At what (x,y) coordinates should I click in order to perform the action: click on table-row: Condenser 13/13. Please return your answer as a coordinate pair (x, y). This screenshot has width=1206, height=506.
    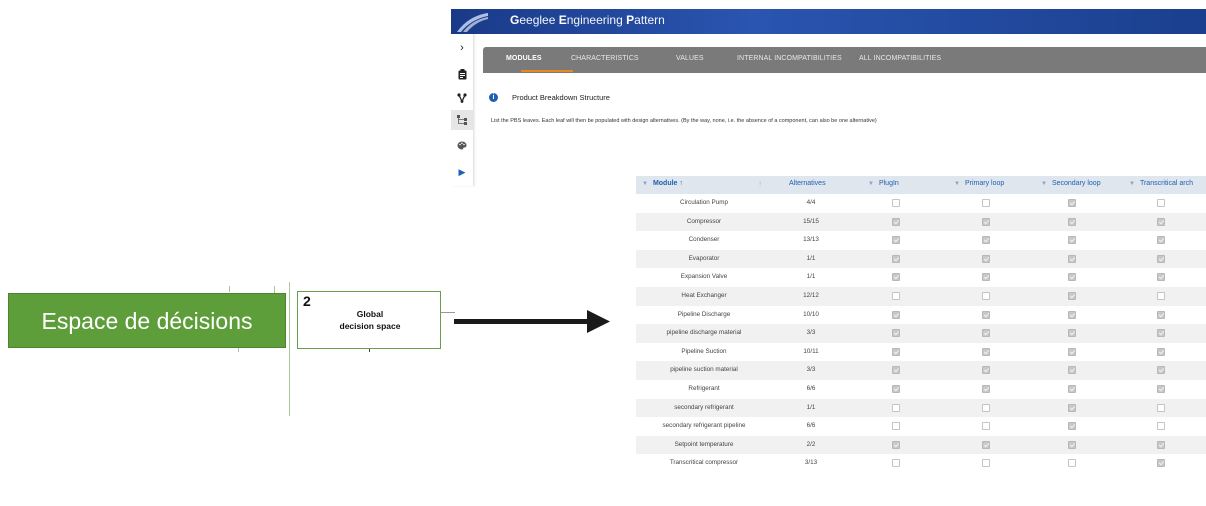
    Looking at the image, I should click on (921, 240).